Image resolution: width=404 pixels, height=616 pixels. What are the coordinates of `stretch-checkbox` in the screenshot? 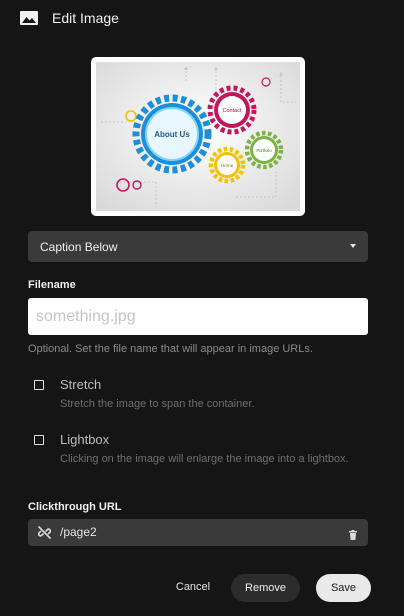 It's located at (39, 385).